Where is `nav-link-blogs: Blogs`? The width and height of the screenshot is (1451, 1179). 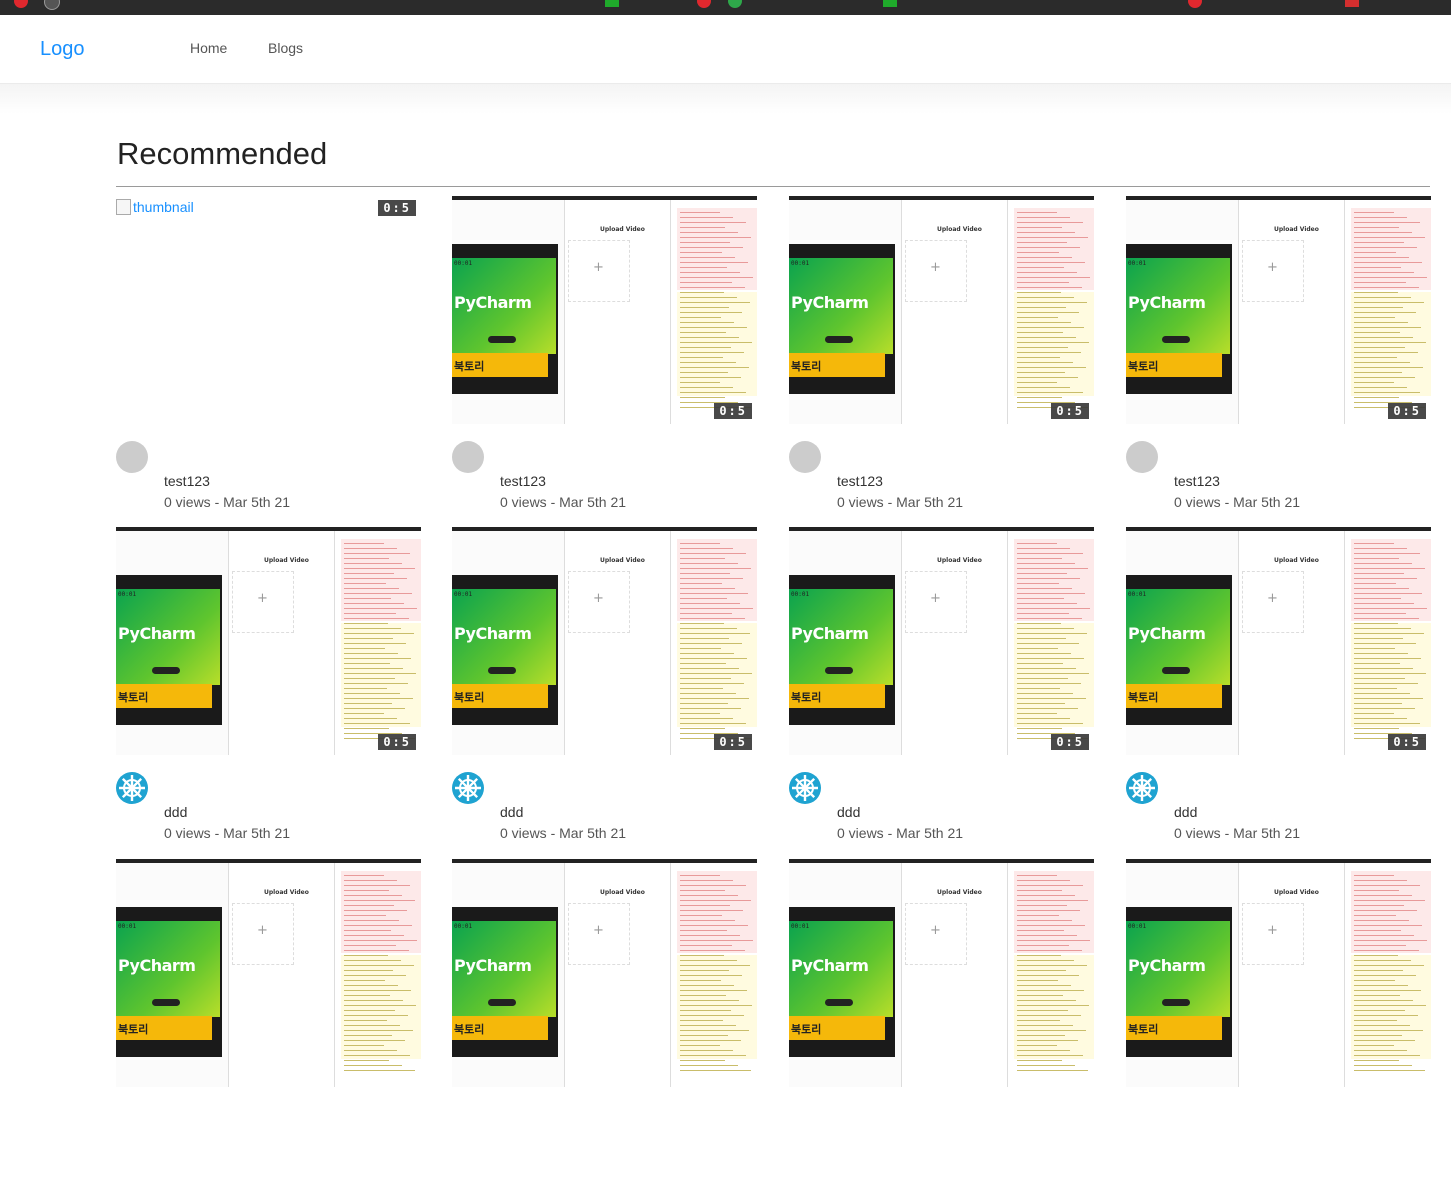 nav-link-blogs: Blogs is located at coordinates (285, 48).